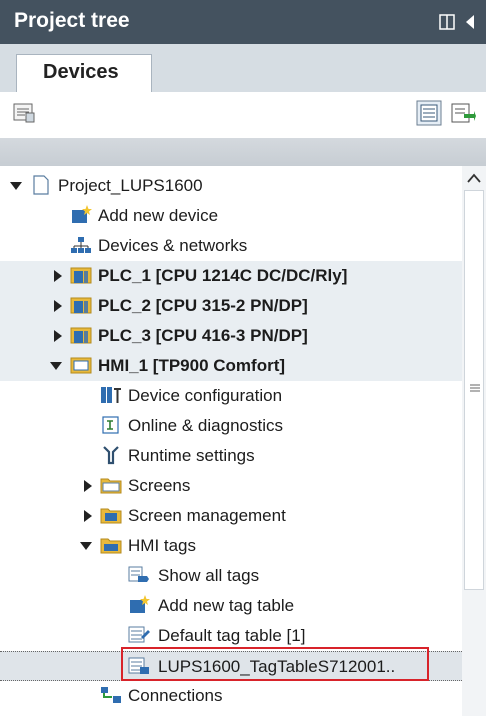 This screenshot has width=486, height=716. What do you see at coordinates (111, 695) in the screenshot?
I see `connections-icon` at bounding box center [111, 695].